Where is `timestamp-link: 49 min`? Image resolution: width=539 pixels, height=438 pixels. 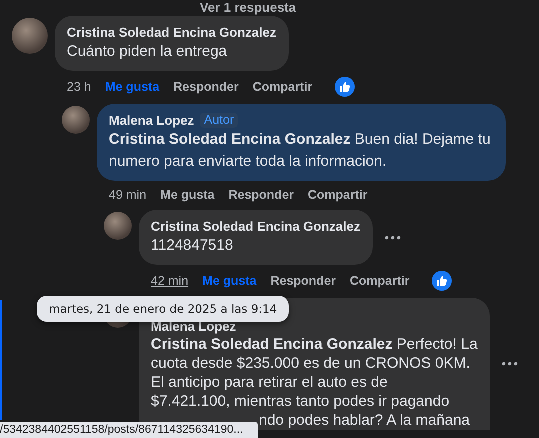
timestamp-link: 49 min is located at coordinates (128, 195).